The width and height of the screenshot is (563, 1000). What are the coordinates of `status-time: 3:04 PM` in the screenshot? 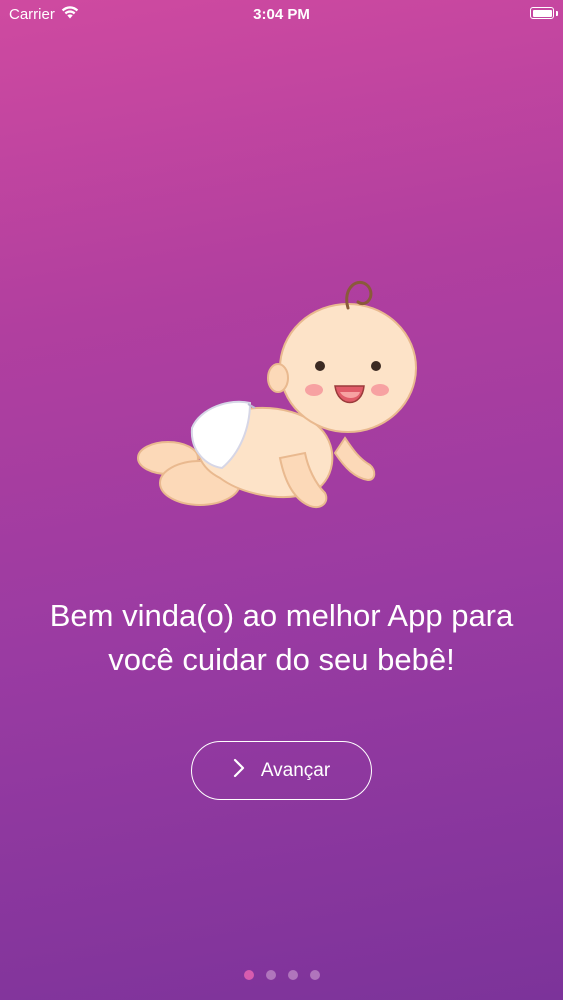 It's located at (281, 14).